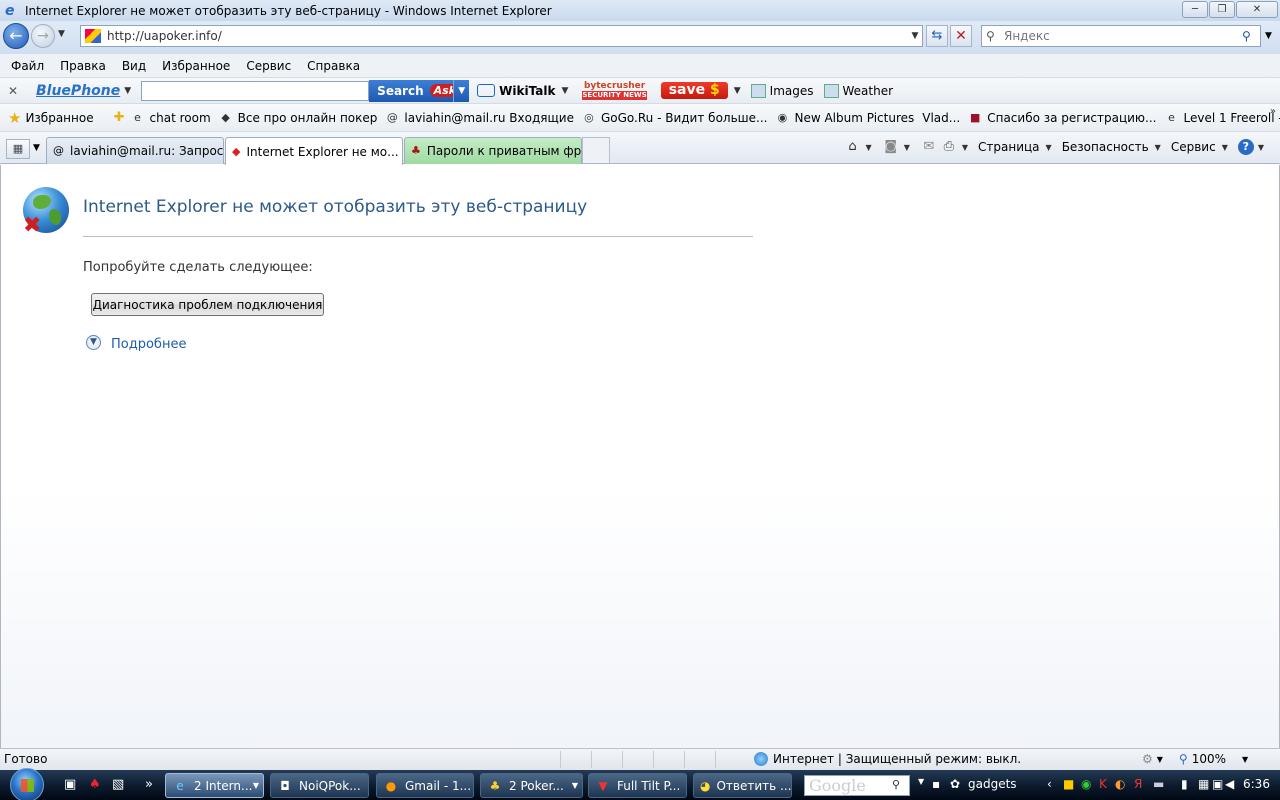 The image size is (1280, 800). Describe the element at coordinates (27, 66) in the screenshot. I see `menu-file: Файл` at that location.